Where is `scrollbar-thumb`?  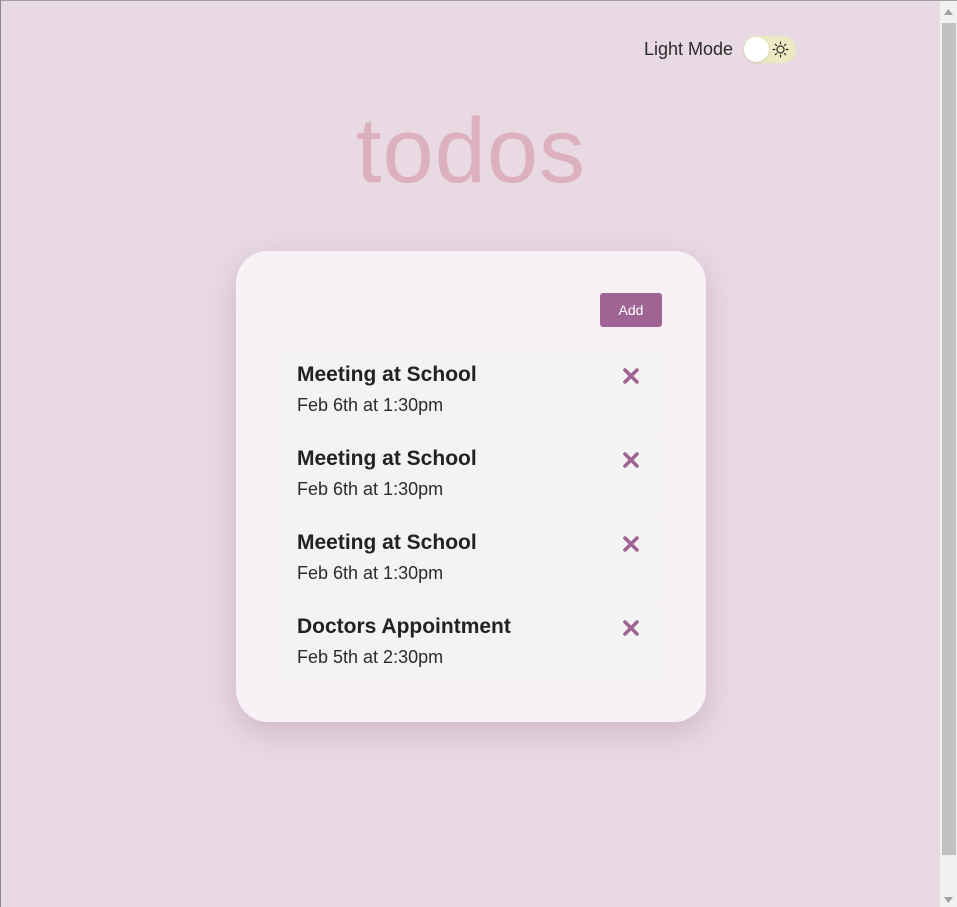 scrollbar-thumb is located at coordinates (949, 439).